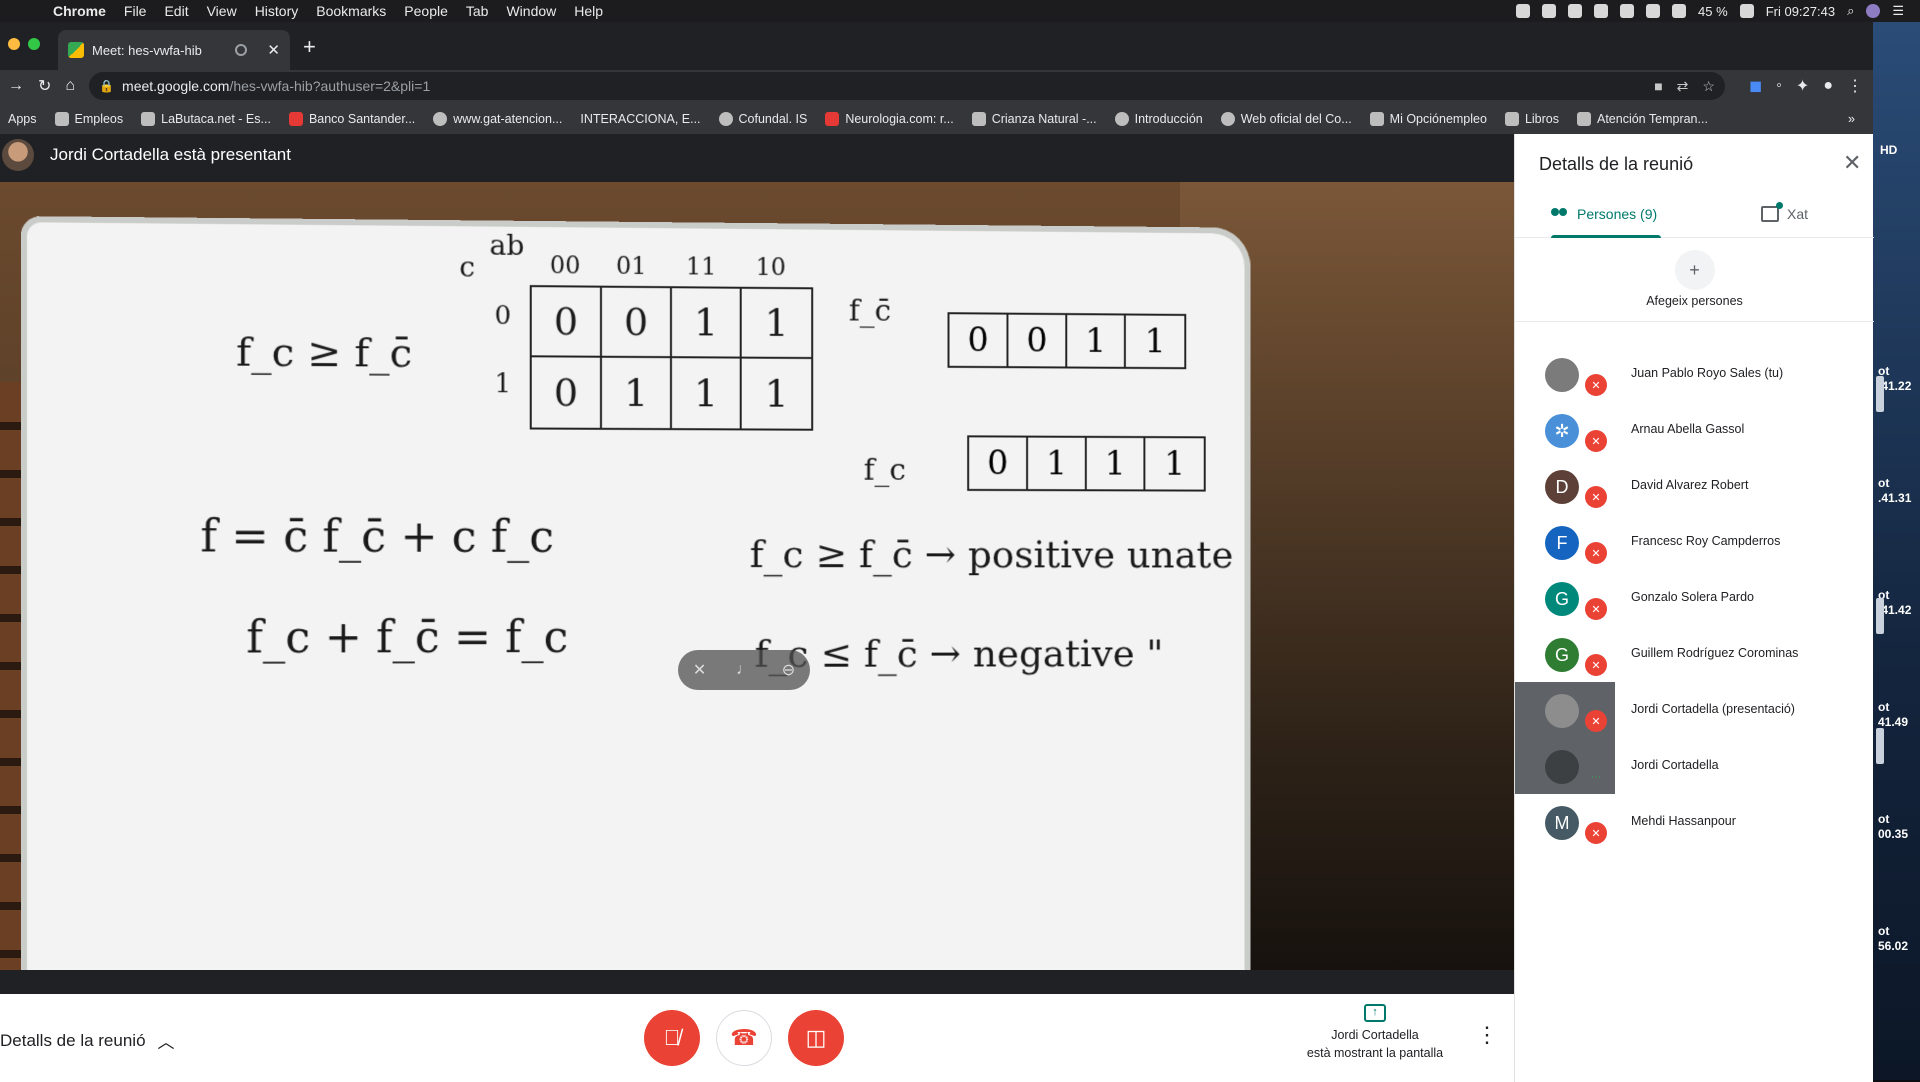  I want to click on reload-icon: ↻, so click(44, 86).